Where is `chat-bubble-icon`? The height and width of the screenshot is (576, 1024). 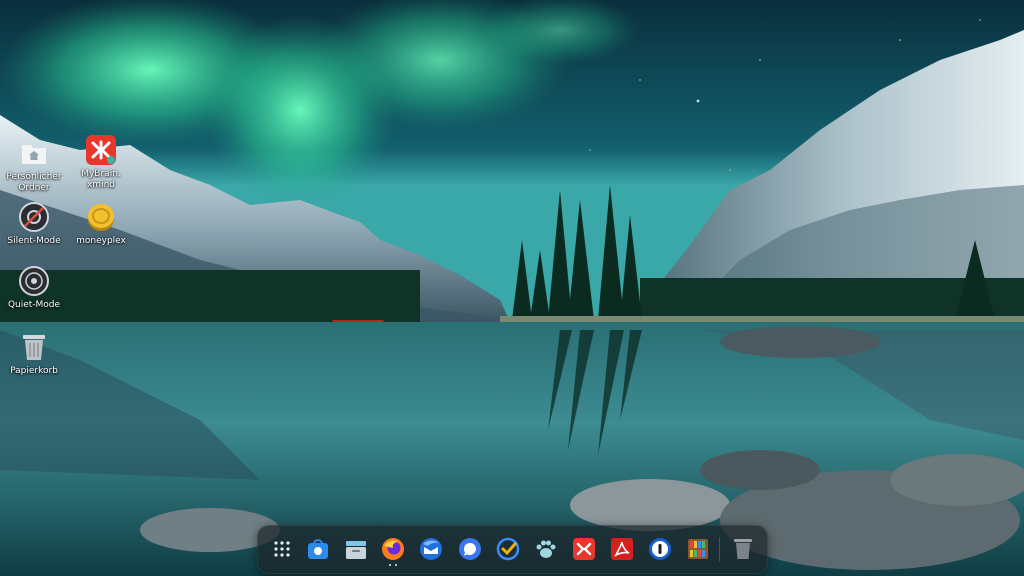 chat-bubble-icon is located at coordinates (470, 549).